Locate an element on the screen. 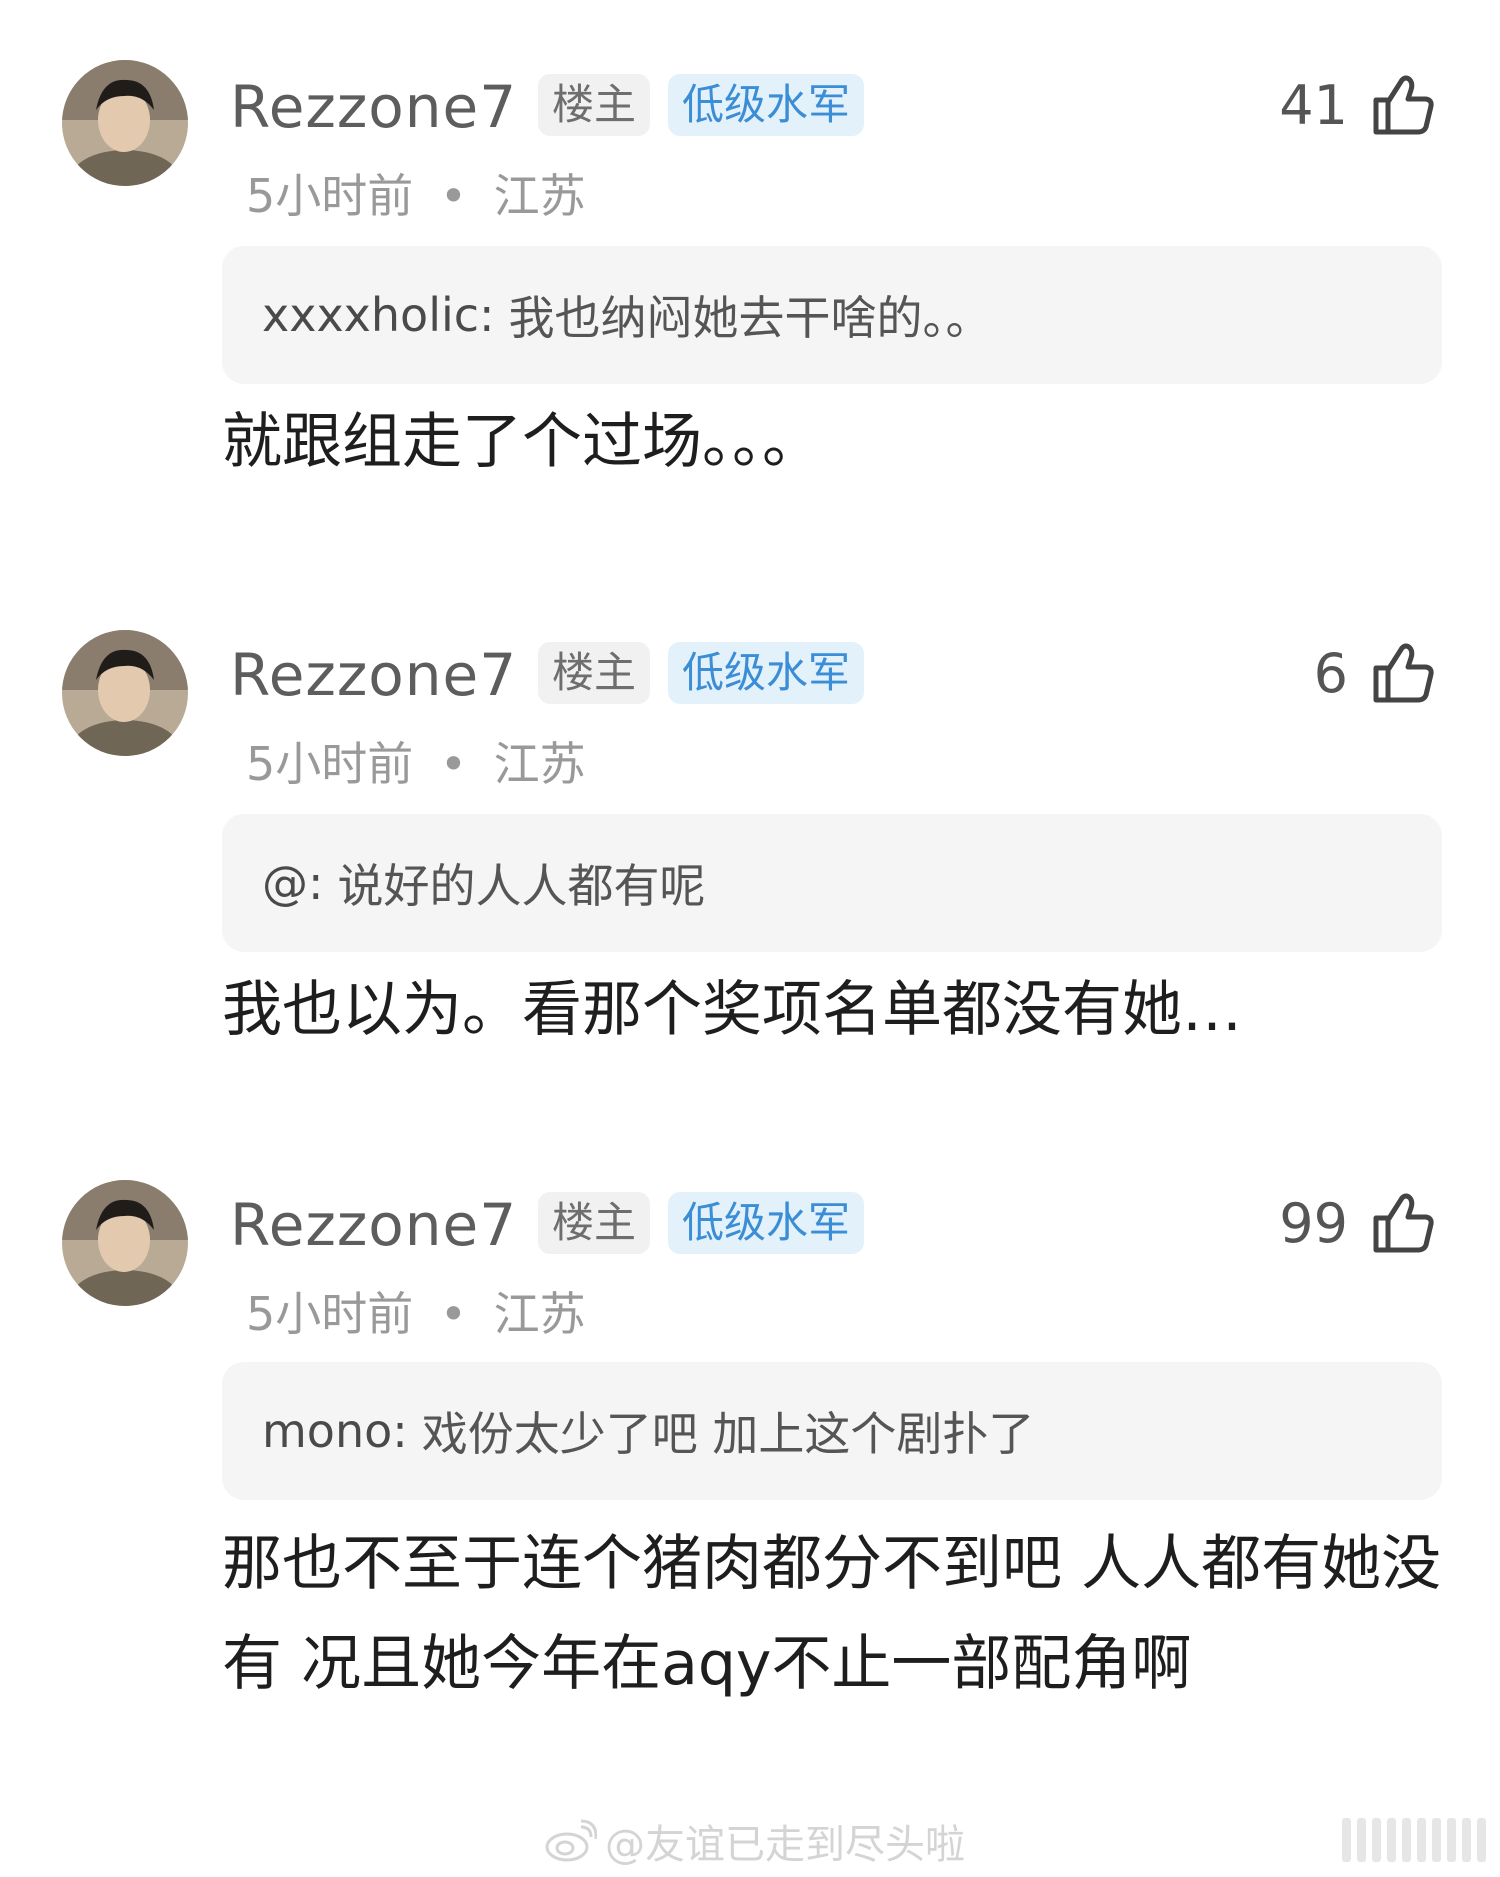  quoted-username: @: is located at coordinates (293, 883).